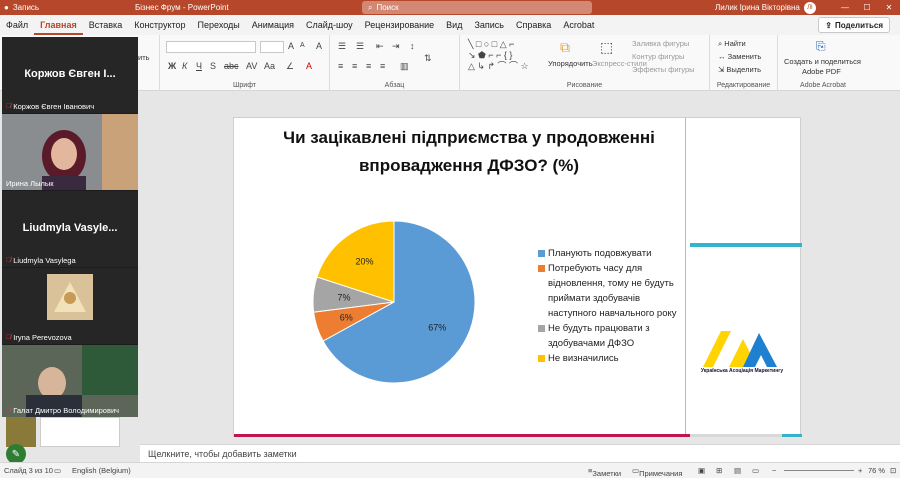  Describe the element at coordinates (394, 85) in the screenshot. I see `paragraph-group-label: Абзац` at that location.